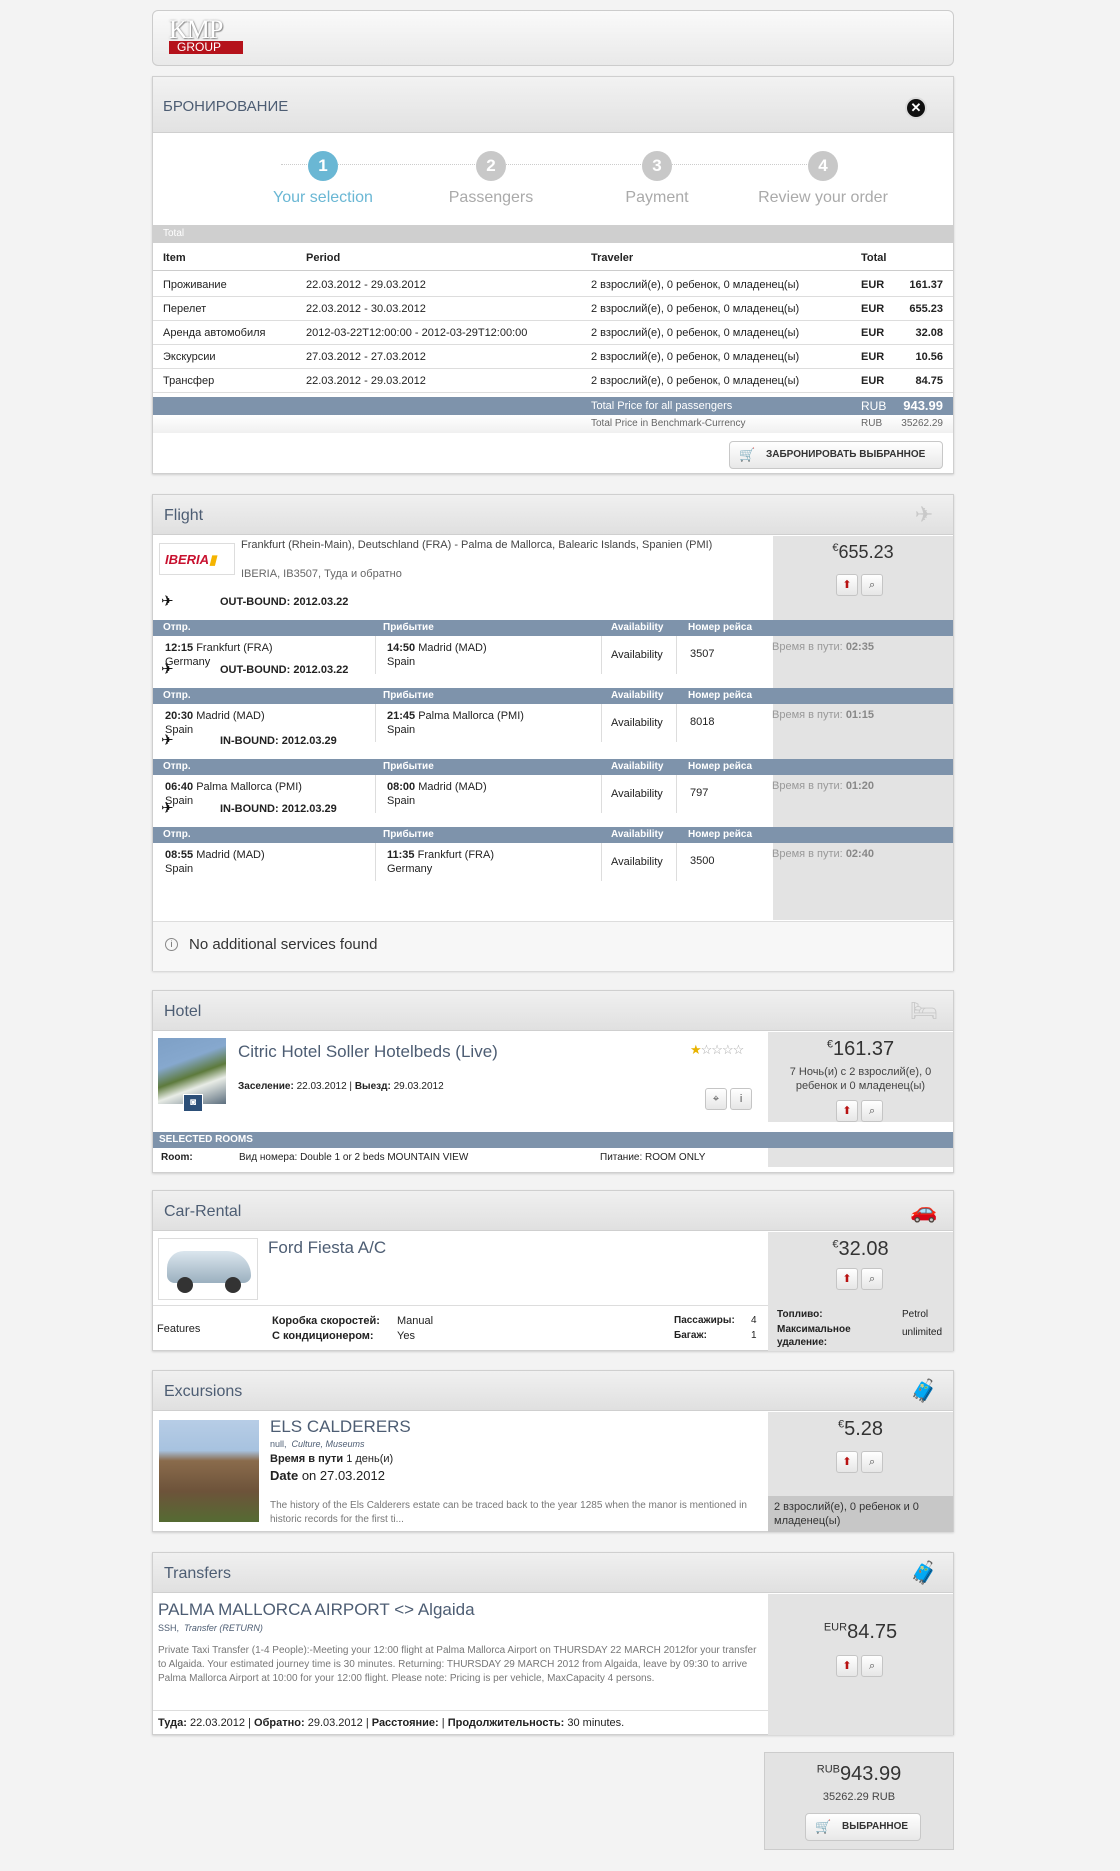  What do you see at coordinates (326, 1321) in the screenshot?
I see `gearbox-label: Коробка скоростей:` at bounding box center [326, 1321].